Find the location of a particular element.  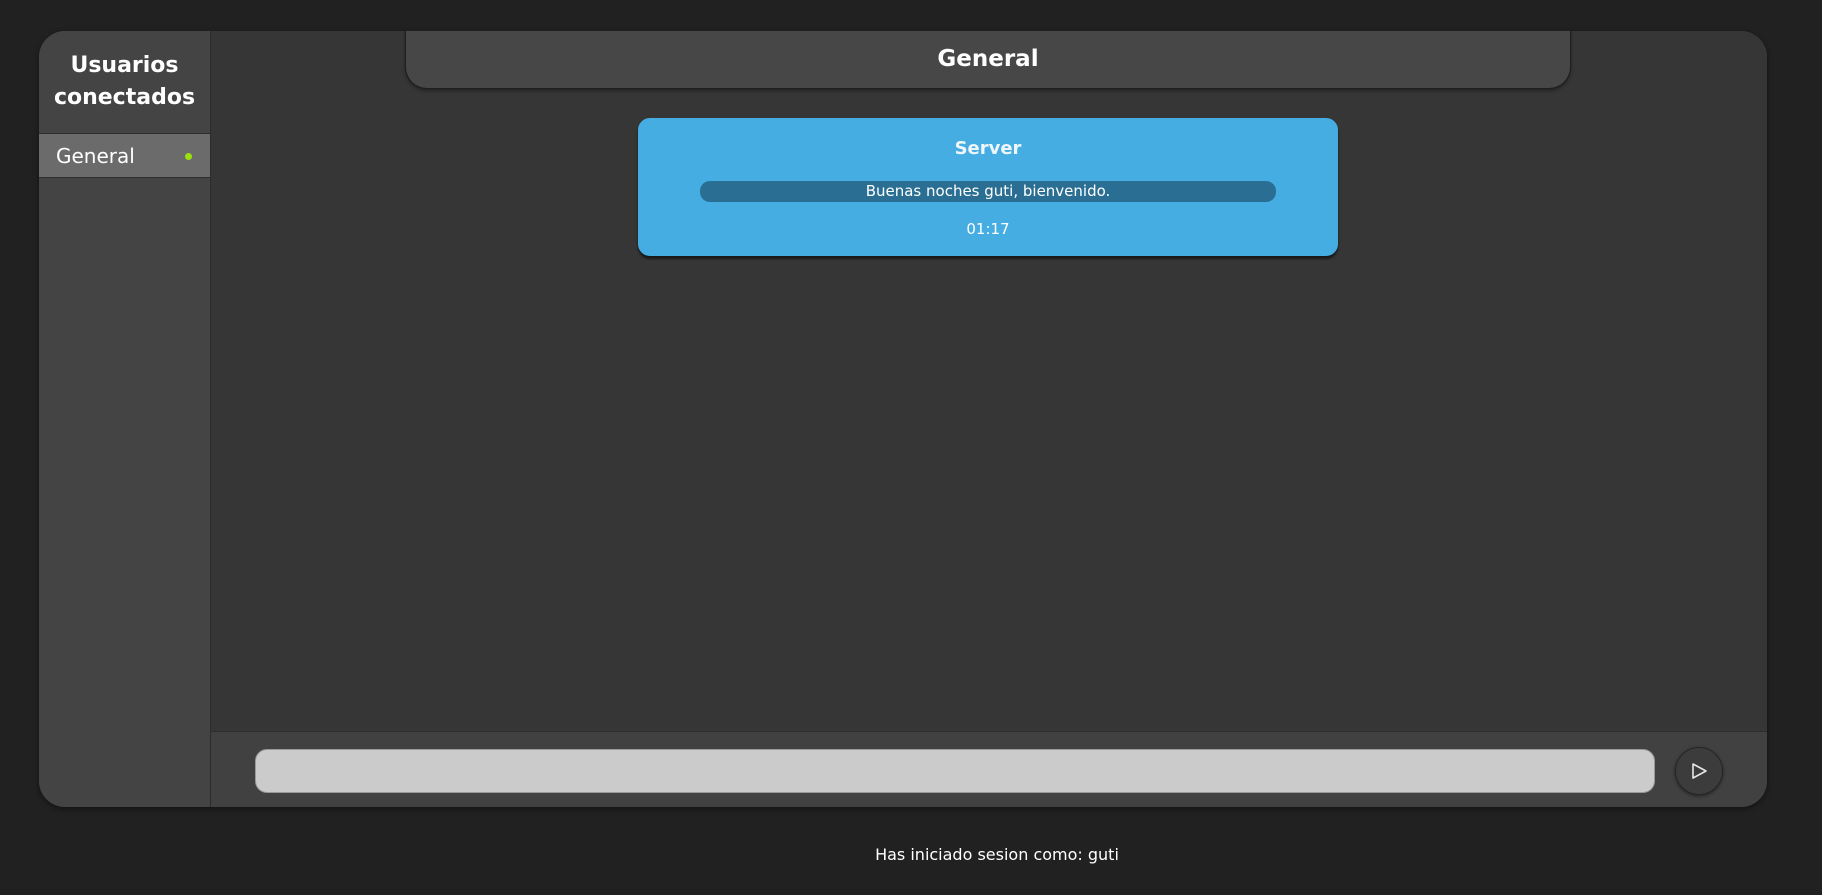

online-status-icon is located at coordinates (188, 156).